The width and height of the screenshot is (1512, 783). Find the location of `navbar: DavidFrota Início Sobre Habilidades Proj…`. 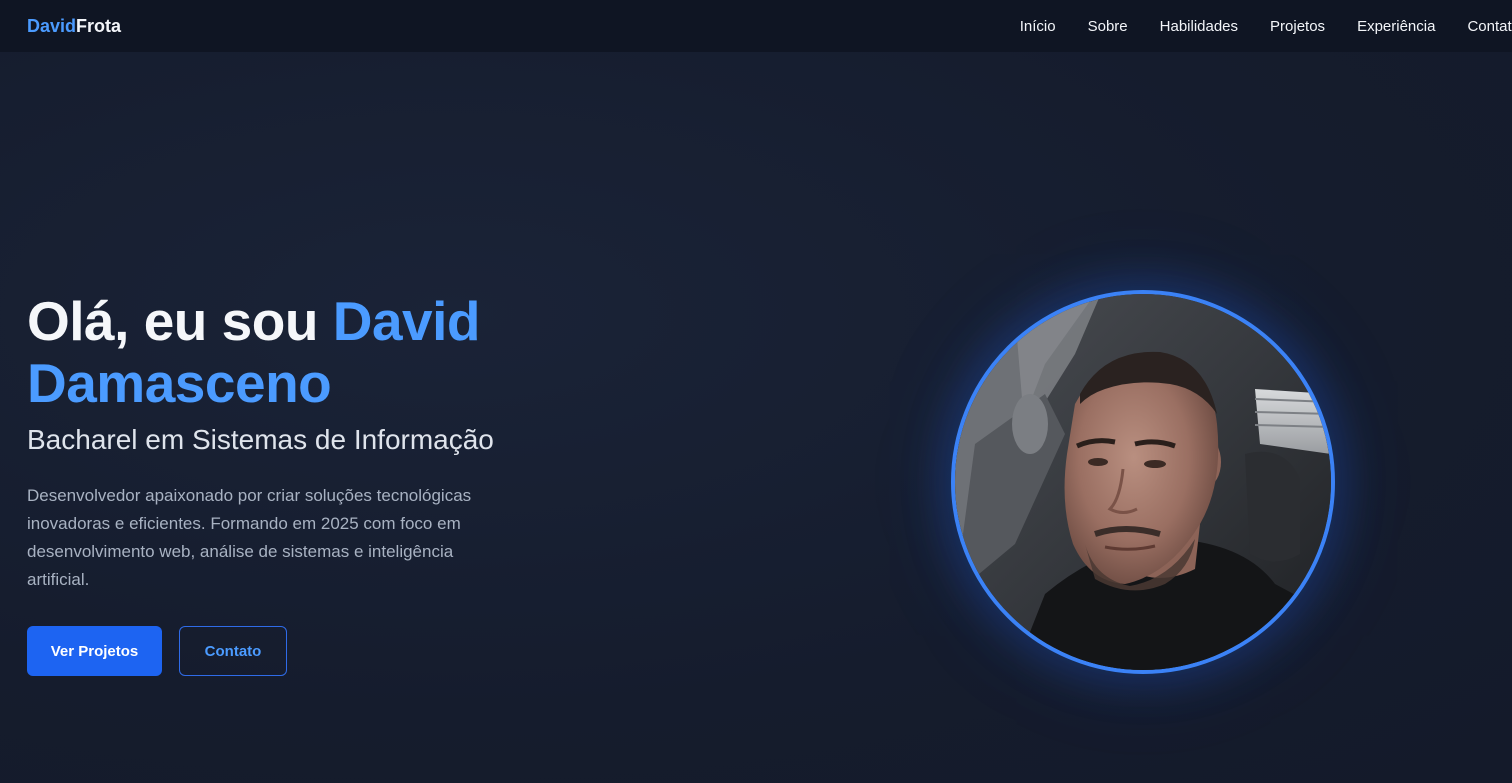

navbar: DavidFrota Início Sobre Habilidades Proj… is located at coordinates (756, 26).